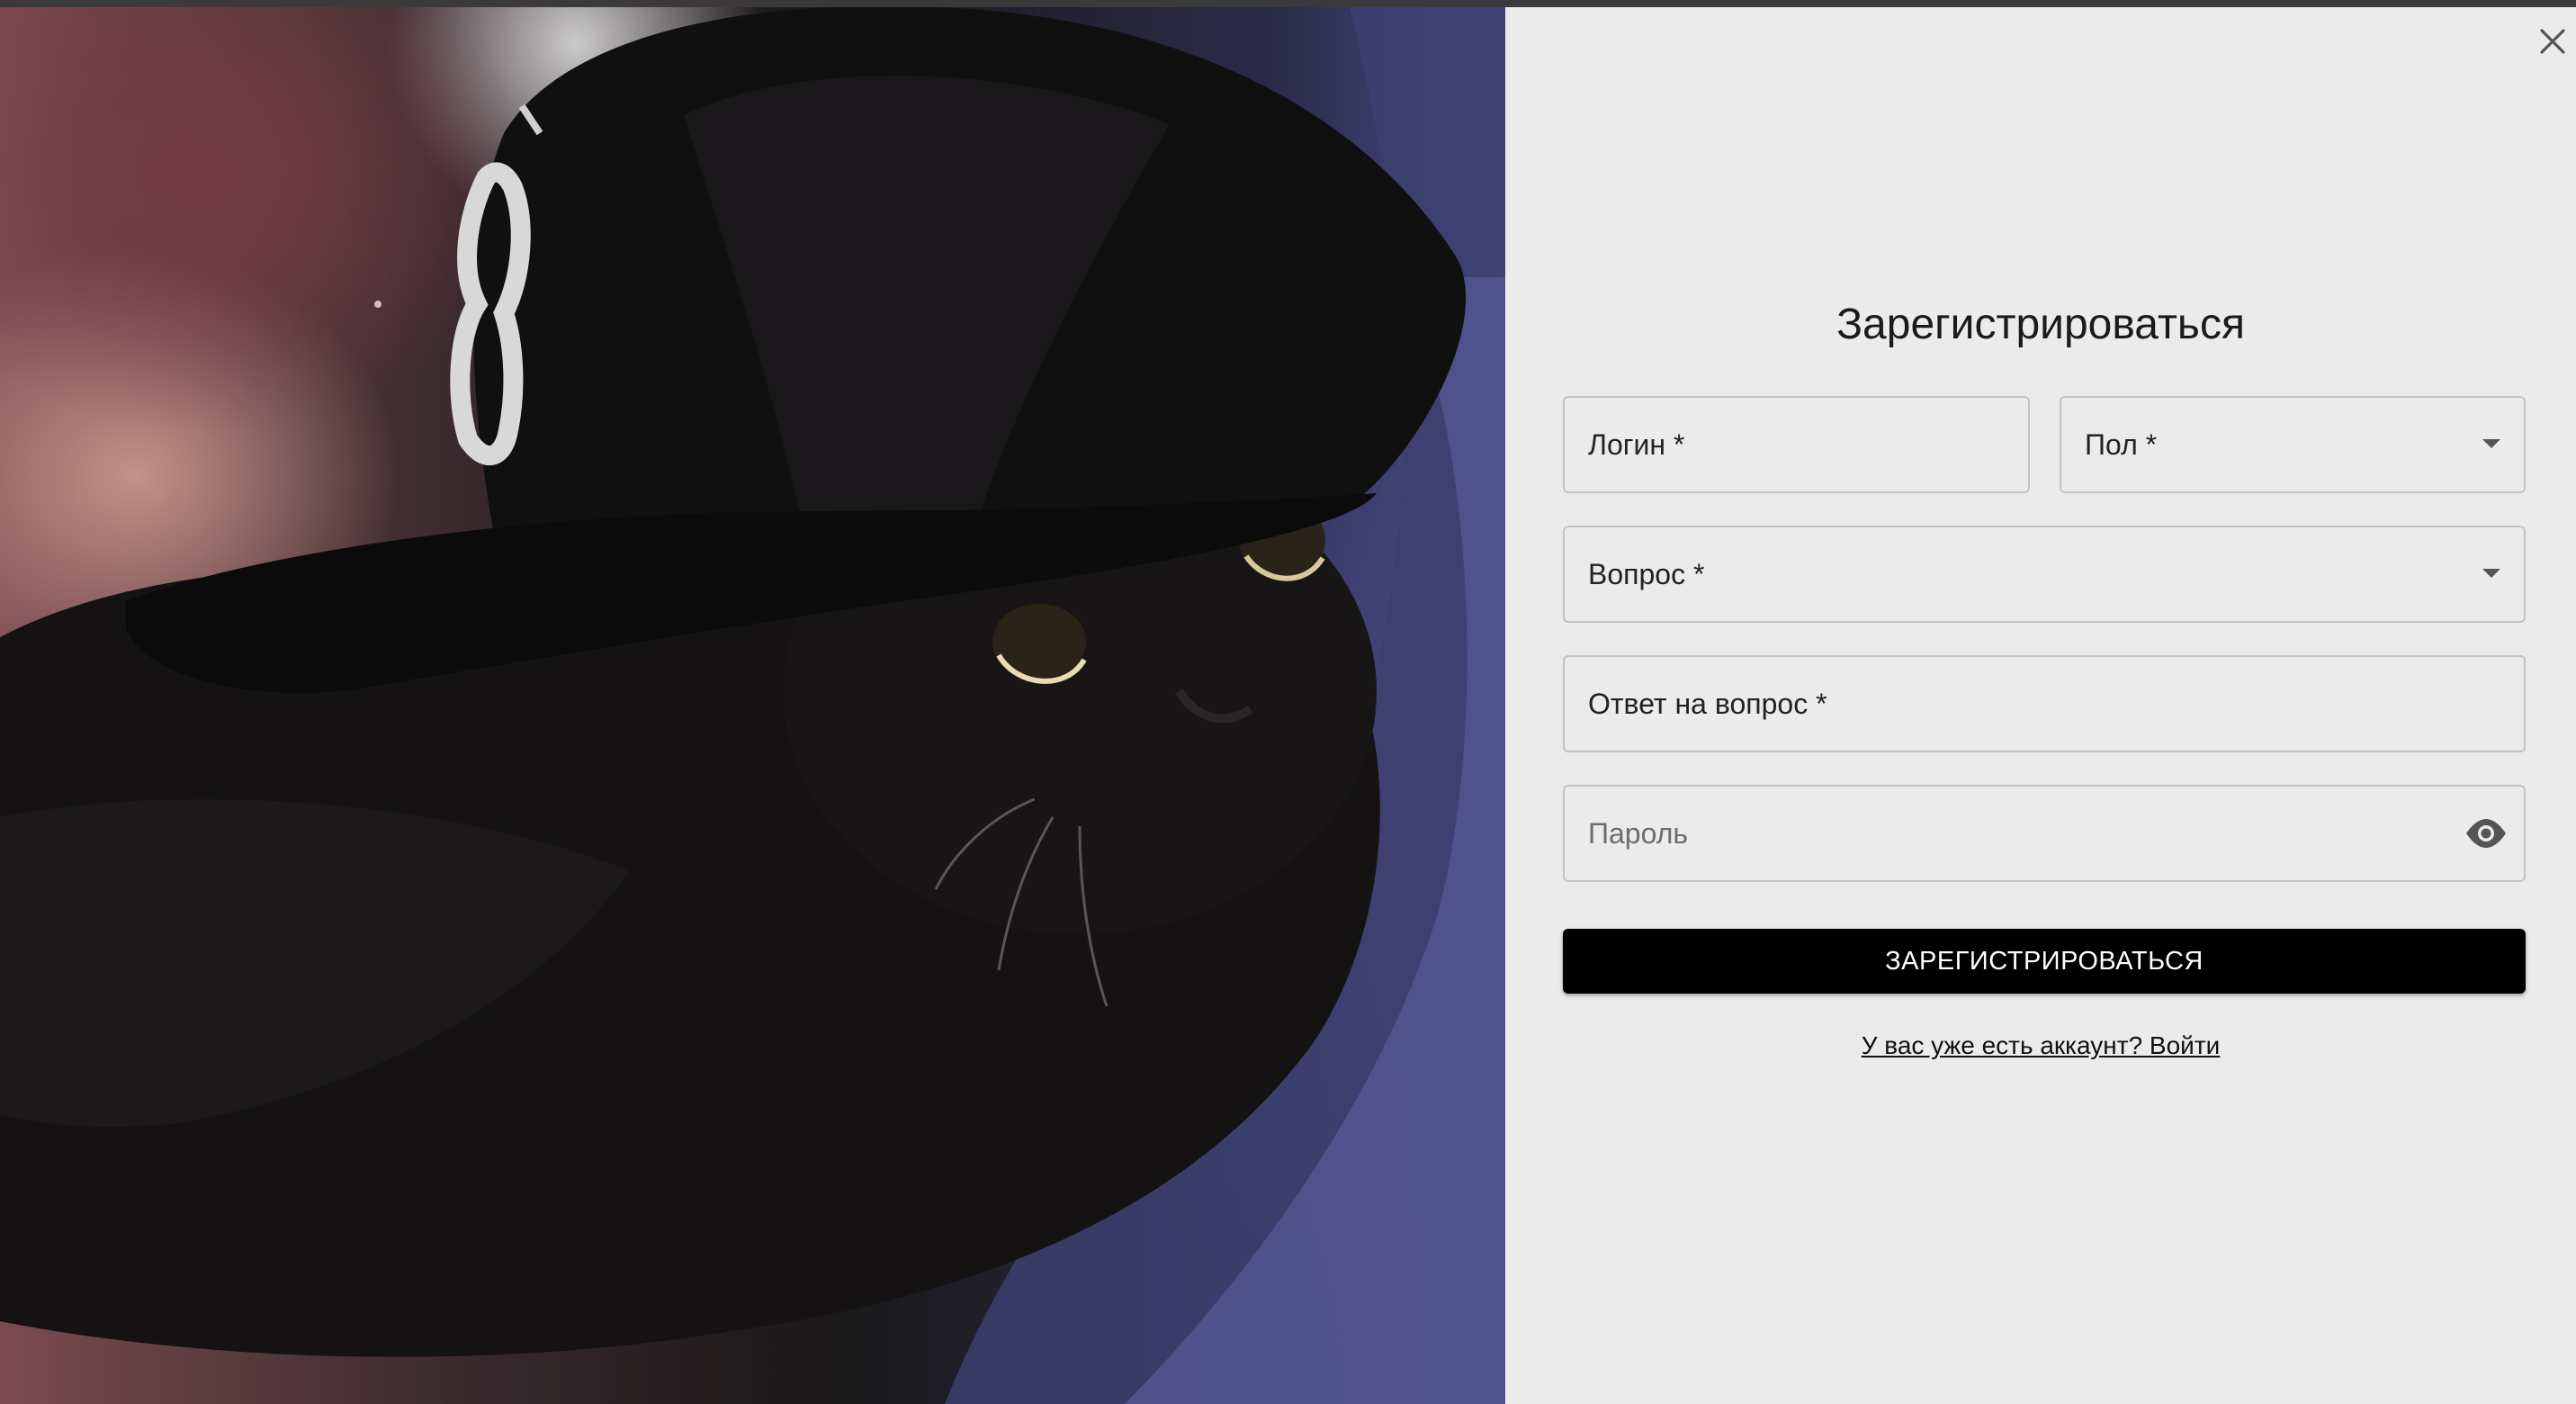  I want to click on toggle-password-visibility-button, so click(2486, 833).